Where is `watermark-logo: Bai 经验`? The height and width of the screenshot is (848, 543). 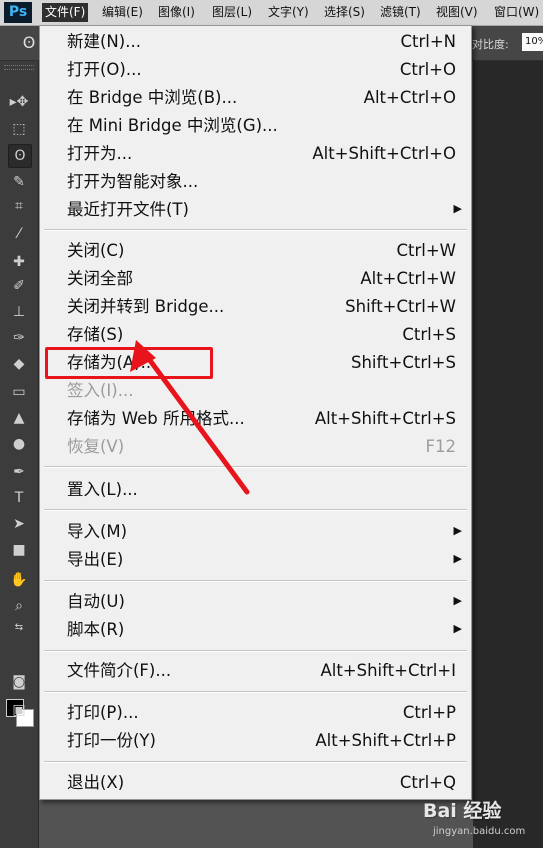 watermark-logo: Bai 经验 is located at coordinates (462, 811).